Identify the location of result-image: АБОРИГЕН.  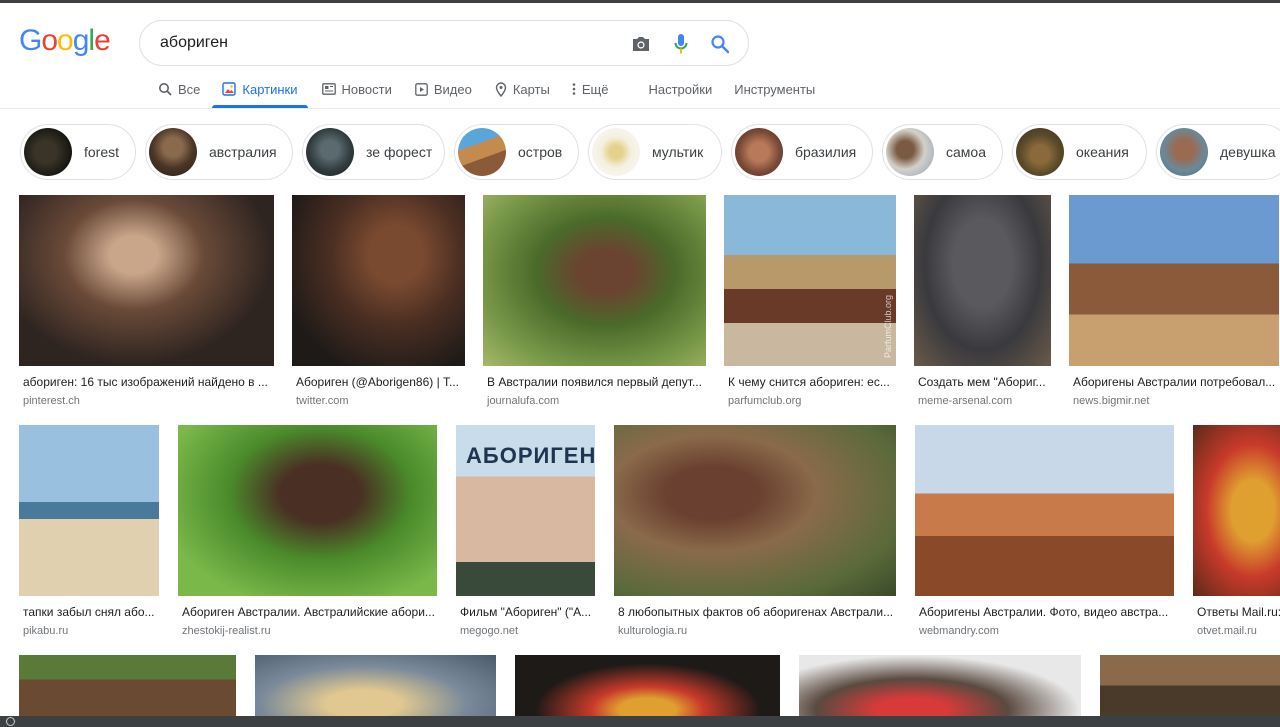
(525, 510).